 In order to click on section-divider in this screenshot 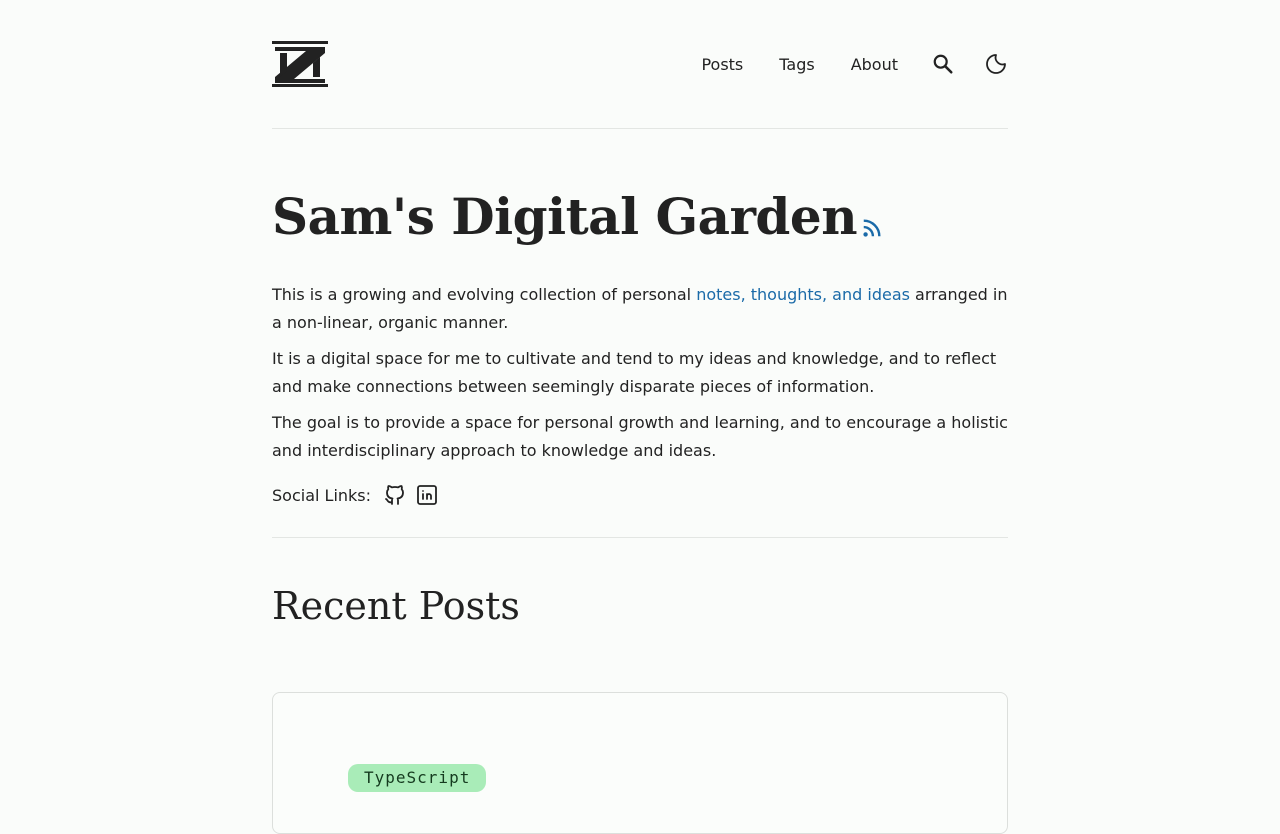, I will do `click(640, 537)`.